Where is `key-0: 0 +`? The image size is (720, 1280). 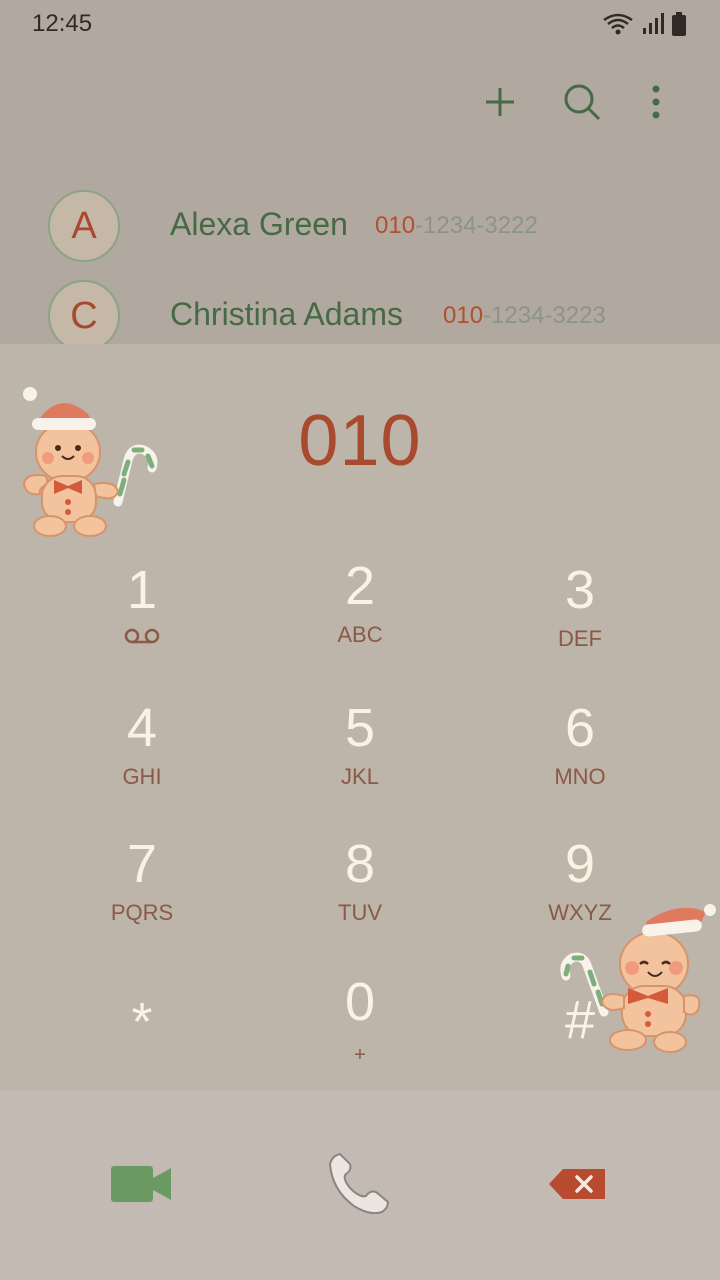
key-0: 0 + is located at coordinates (360, 1032).